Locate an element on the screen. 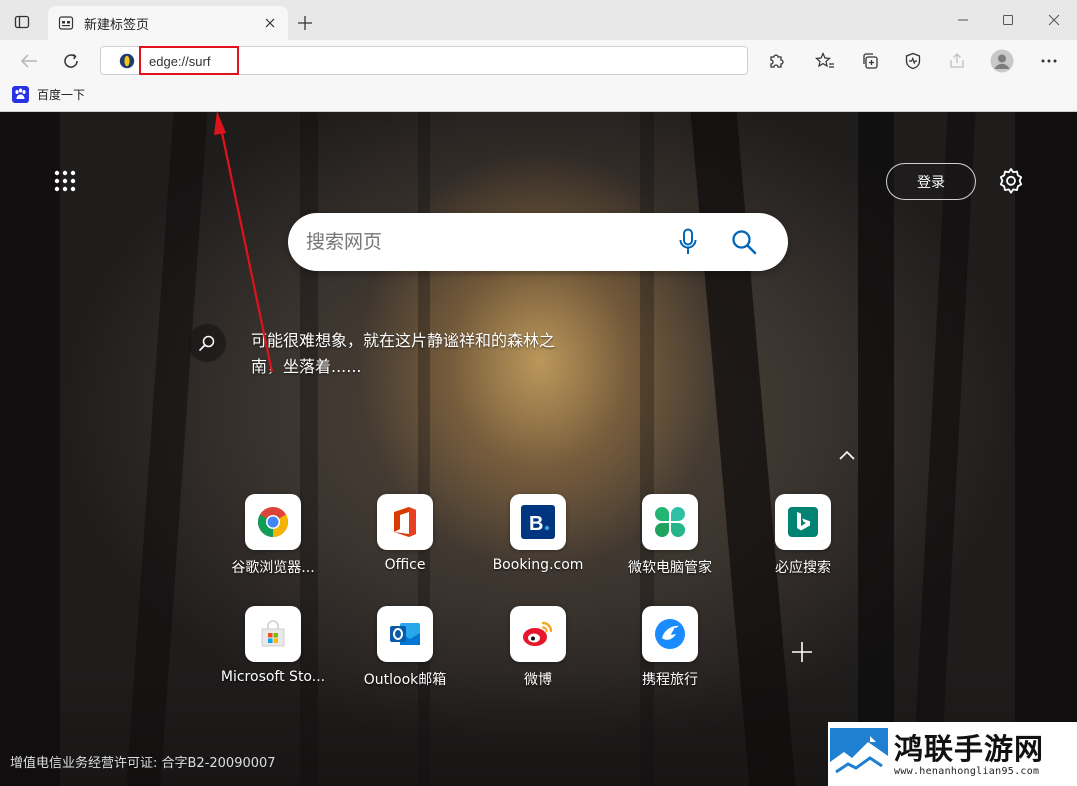  voice-search-button is located at coordinates (688, 242).